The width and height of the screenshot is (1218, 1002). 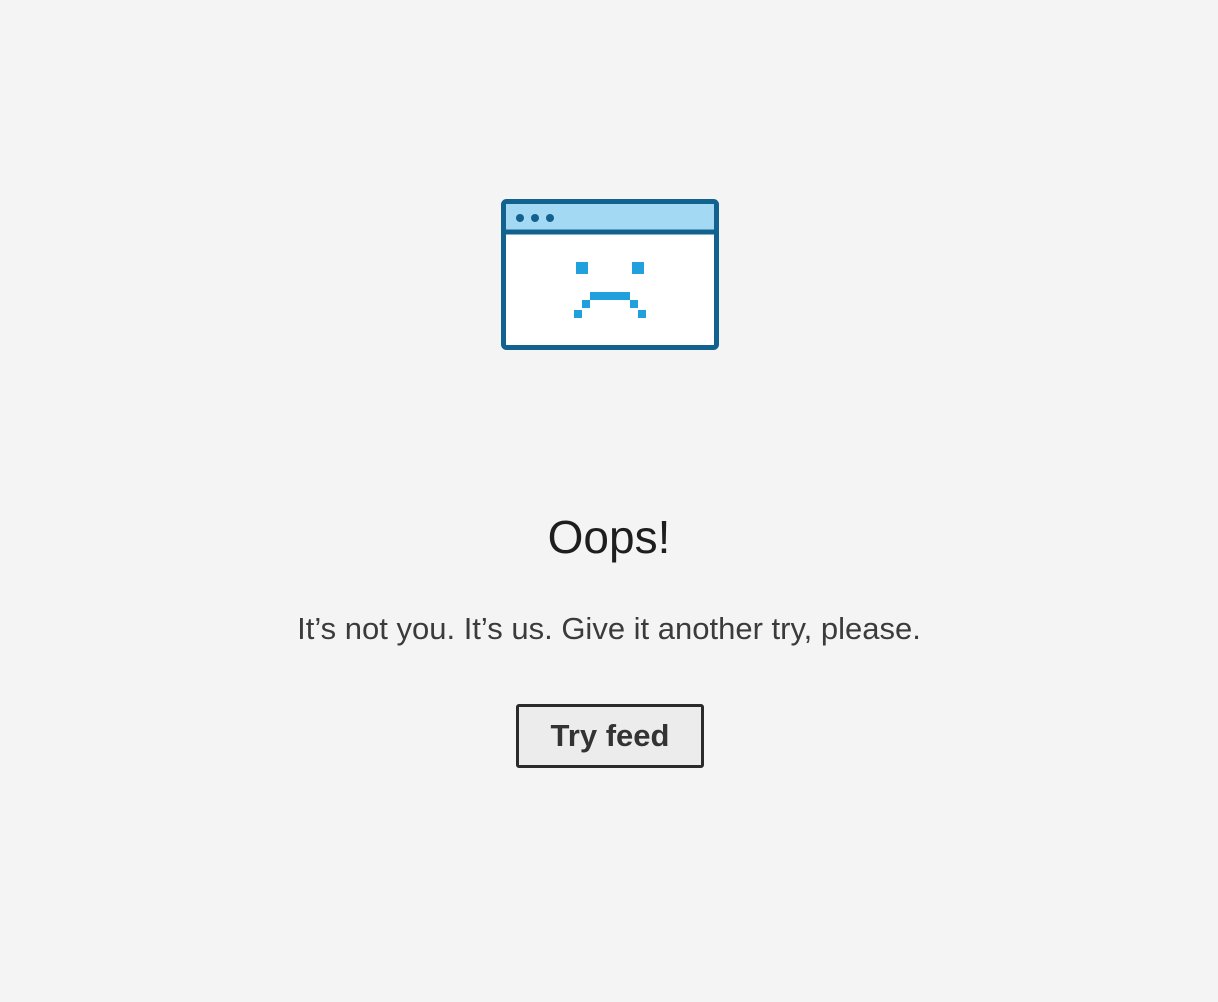 What do you see at coordinates (610, 736) in the screenshot?
I see `try-feed-button: Try feed` at bounding box center [610, 736].